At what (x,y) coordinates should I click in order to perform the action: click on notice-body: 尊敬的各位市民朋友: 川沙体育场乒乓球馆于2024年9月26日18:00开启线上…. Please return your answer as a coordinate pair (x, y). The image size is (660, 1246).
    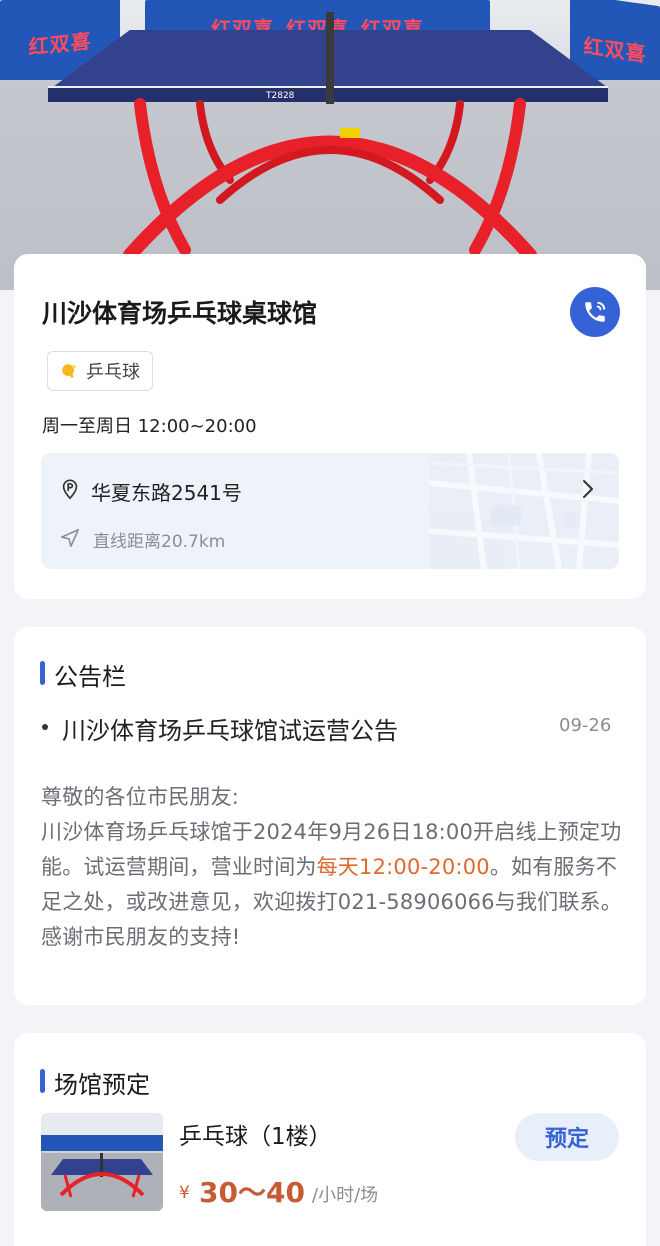
    Looking at the image, I should click on (333, 867).